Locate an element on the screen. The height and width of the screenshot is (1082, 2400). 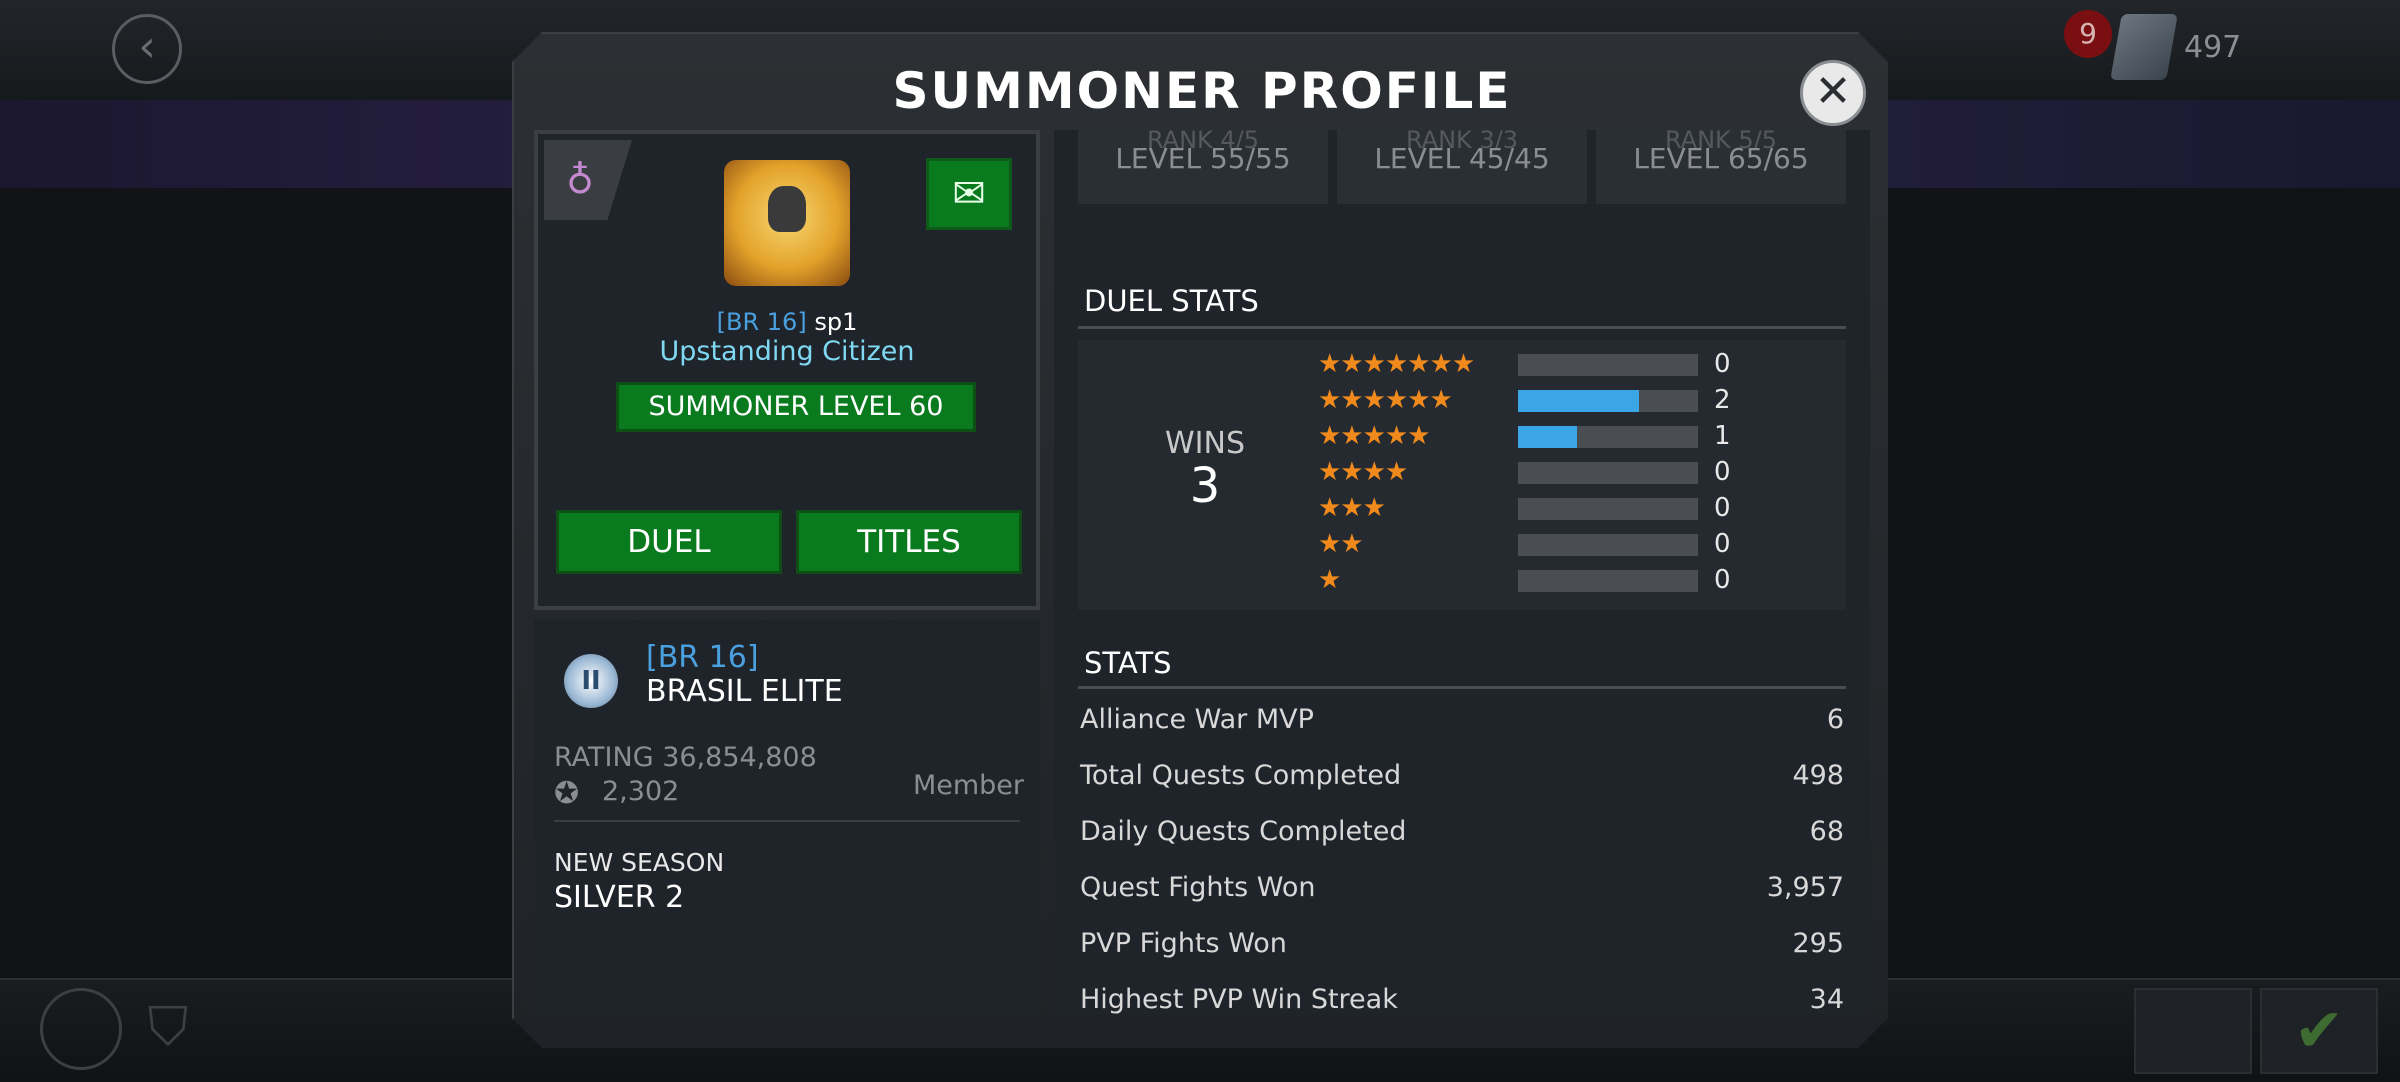
rank-level: LEVEL 55/55 is located at coordinates (1203, 158).